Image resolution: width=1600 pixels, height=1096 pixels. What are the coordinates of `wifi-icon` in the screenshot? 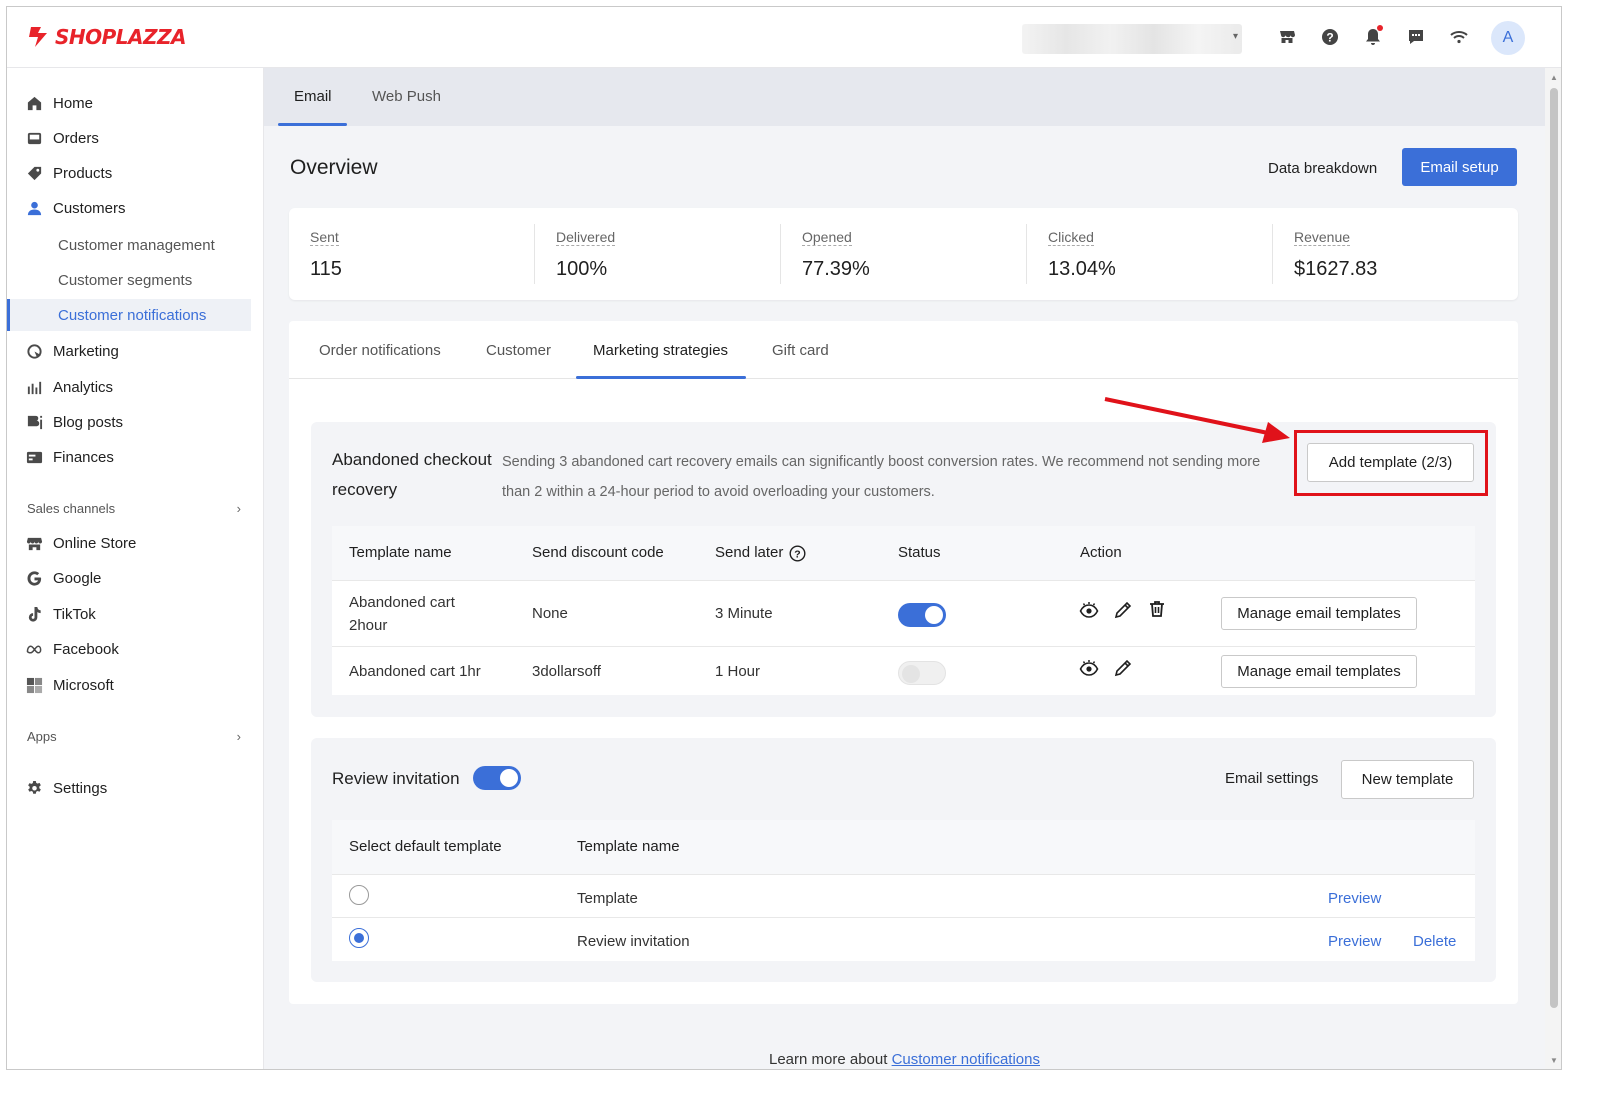 It's located at (1459, 37).